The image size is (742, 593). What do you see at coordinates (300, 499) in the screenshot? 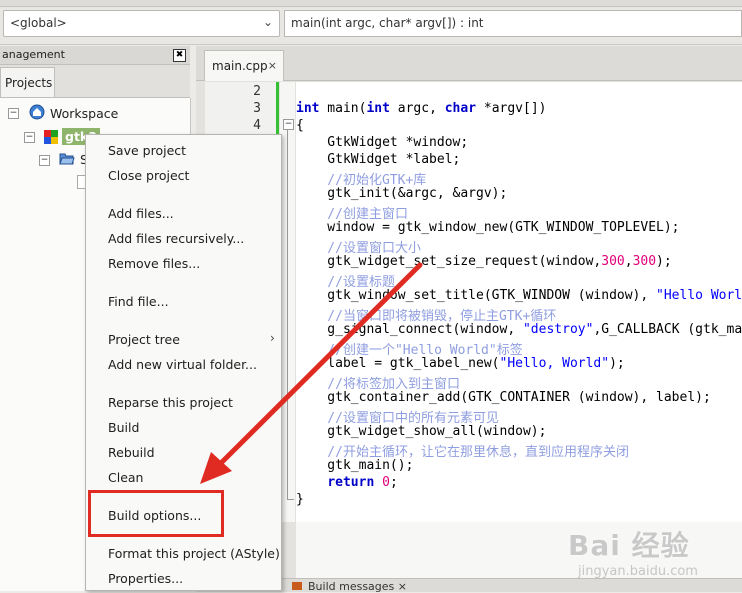
I see `code-line: }` at bounding box center [300, 499].